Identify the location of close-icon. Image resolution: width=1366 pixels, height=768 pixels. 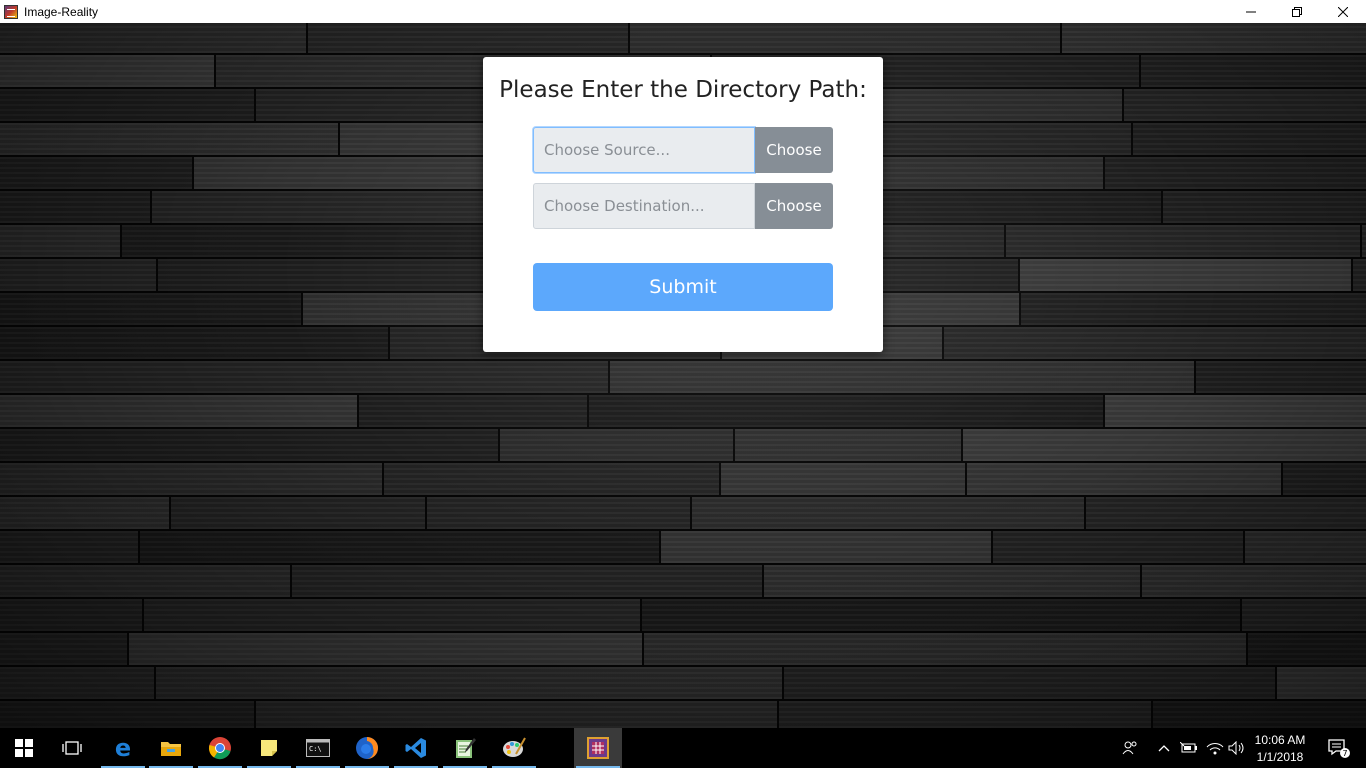
(1343, 11).